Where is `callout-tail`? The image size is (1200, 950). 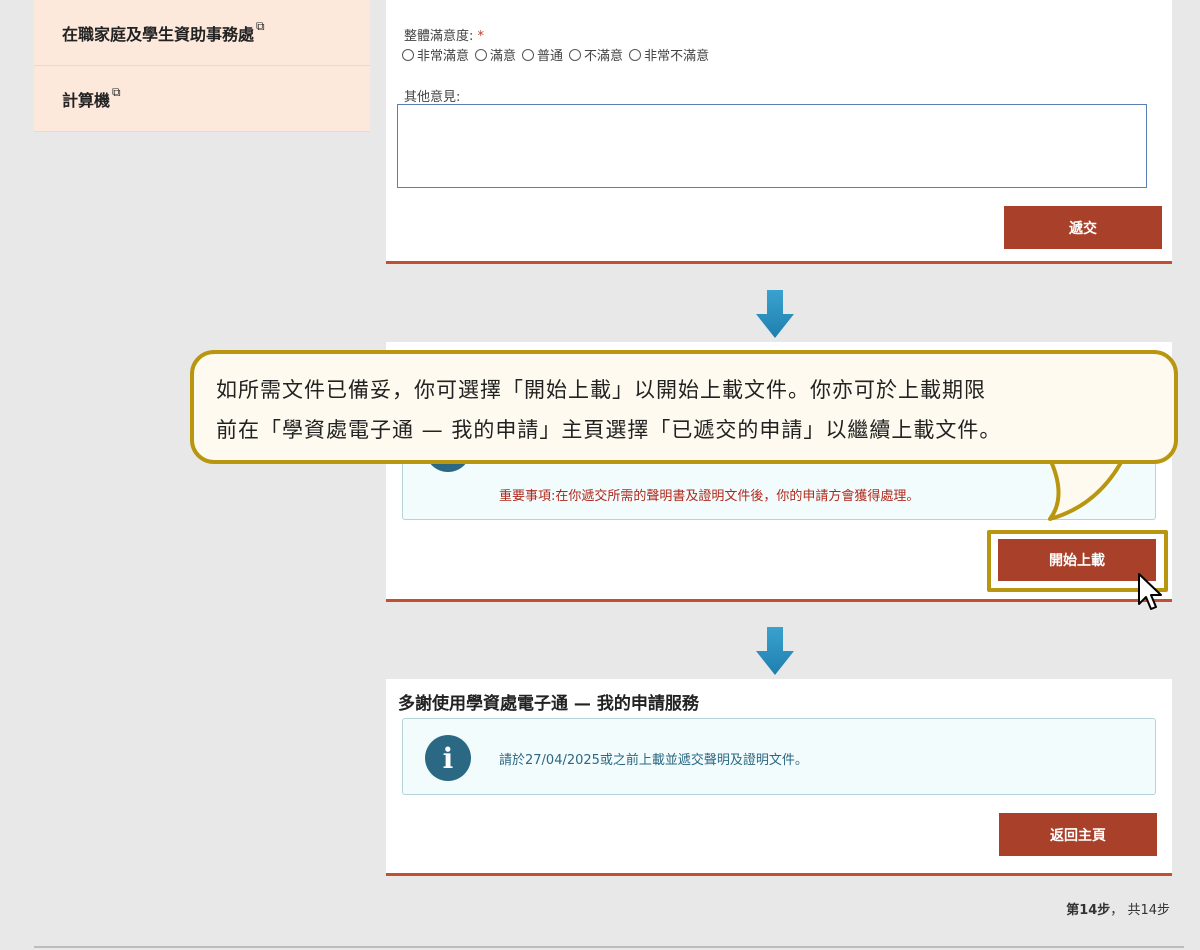 callout-tail is located at coordinates (1095, 488).